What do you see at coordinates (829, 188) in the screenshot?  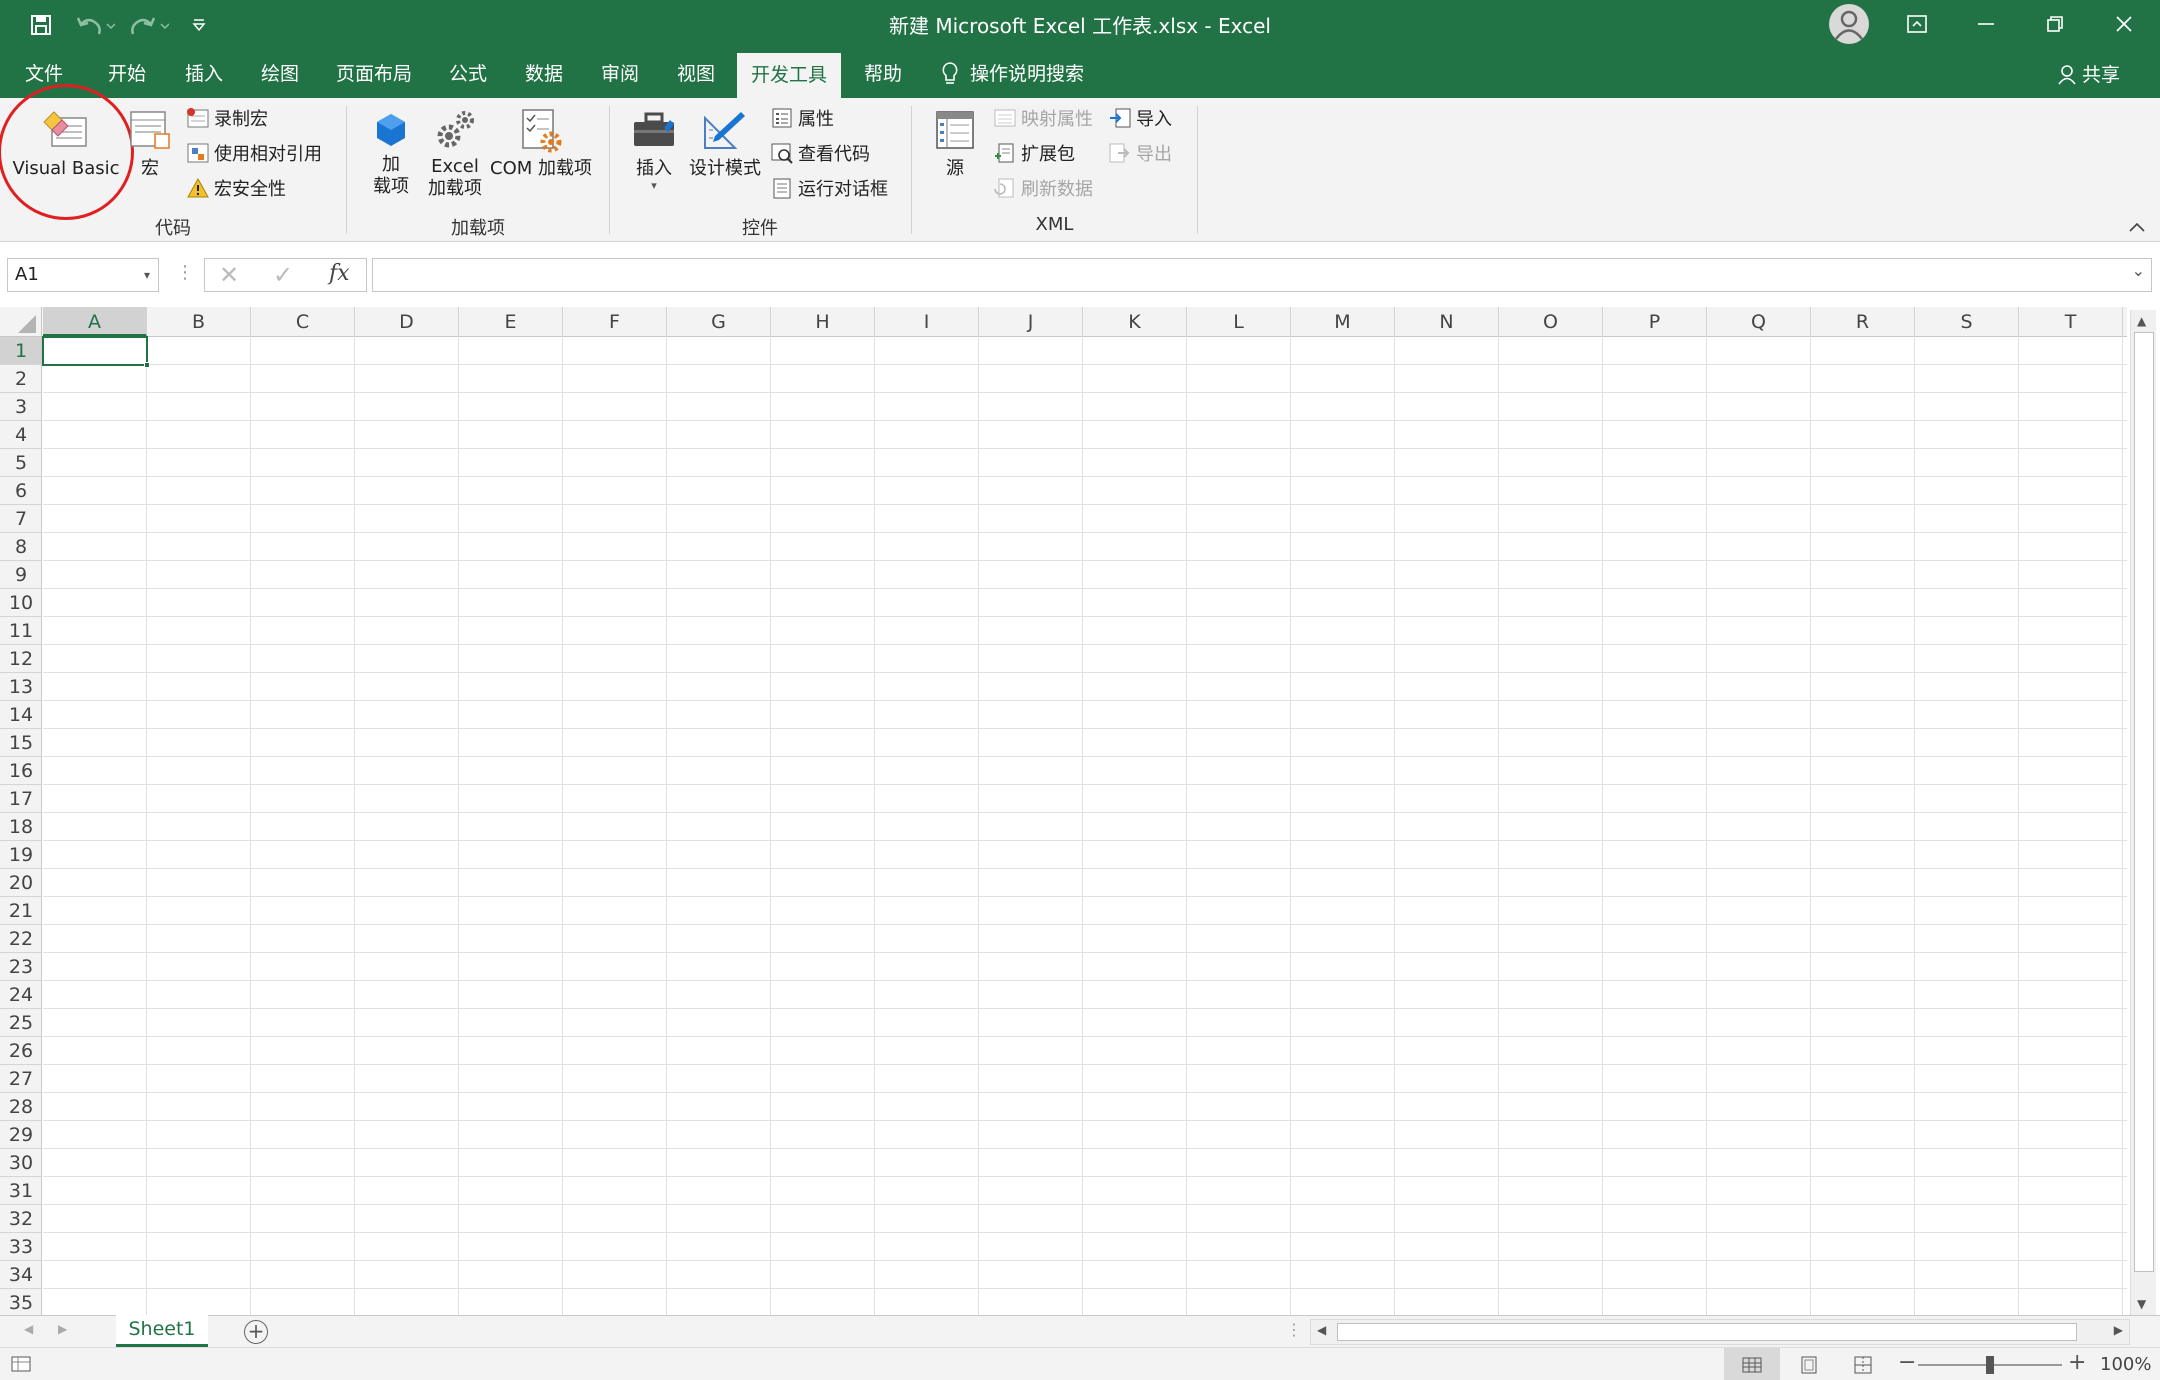 I see `run-dialog-button: 运行对话框` at bounding box center [829, 188].